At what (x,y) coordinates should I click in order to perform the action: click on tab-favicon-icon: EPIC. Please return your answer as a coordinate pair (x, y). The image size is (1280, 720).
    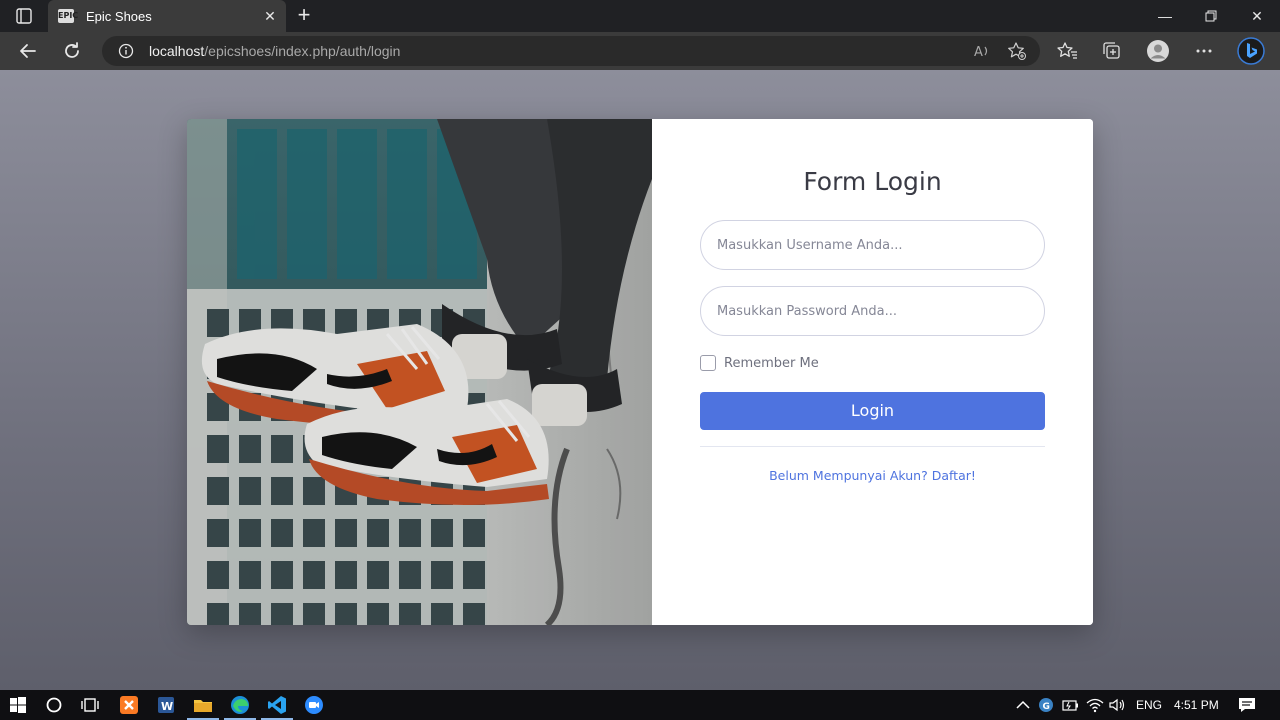
    Looking at the image, I should click on (68, 16).